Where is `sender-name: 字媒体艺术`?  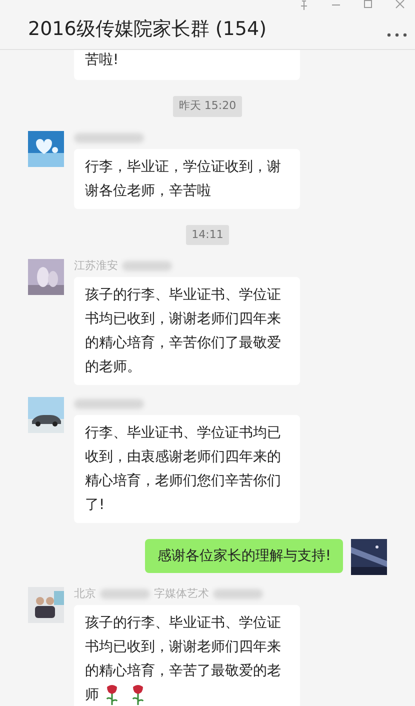 sender-name: 字媒体艺术 is located at coordinates (181, 594).